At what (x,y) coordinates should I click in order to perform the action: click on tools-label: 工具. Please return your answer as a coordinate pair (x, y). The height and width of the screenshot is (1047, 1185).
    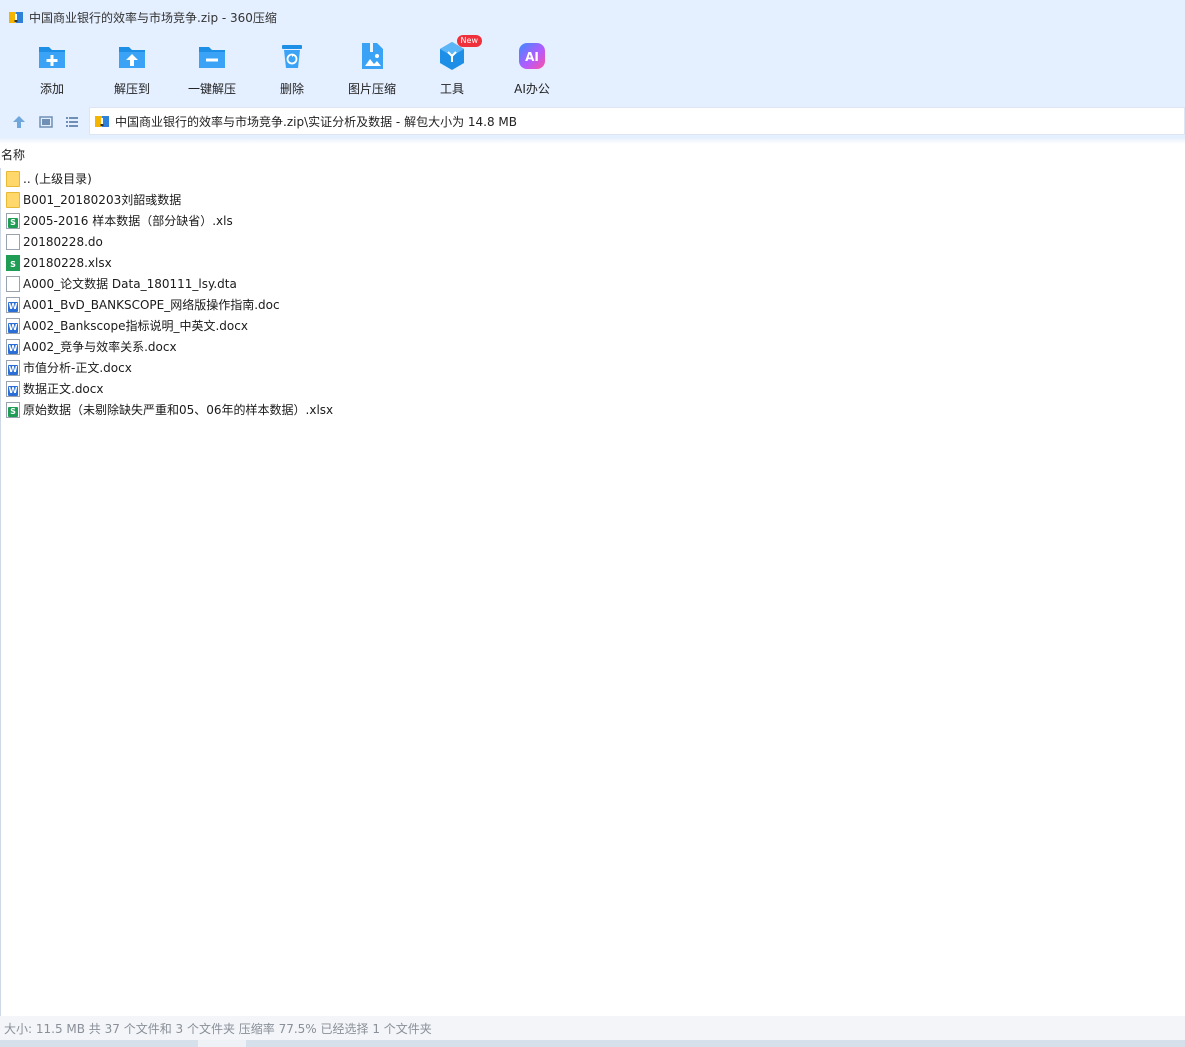
    Looking at the image, I should click on (451, 89).